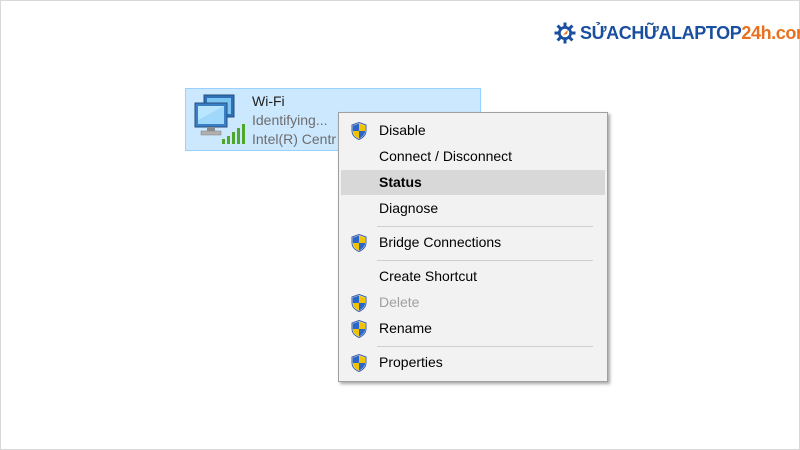  I want to click on watermark-logo: SỬACHỮALAPTOP24h.com, so click(677, 33).